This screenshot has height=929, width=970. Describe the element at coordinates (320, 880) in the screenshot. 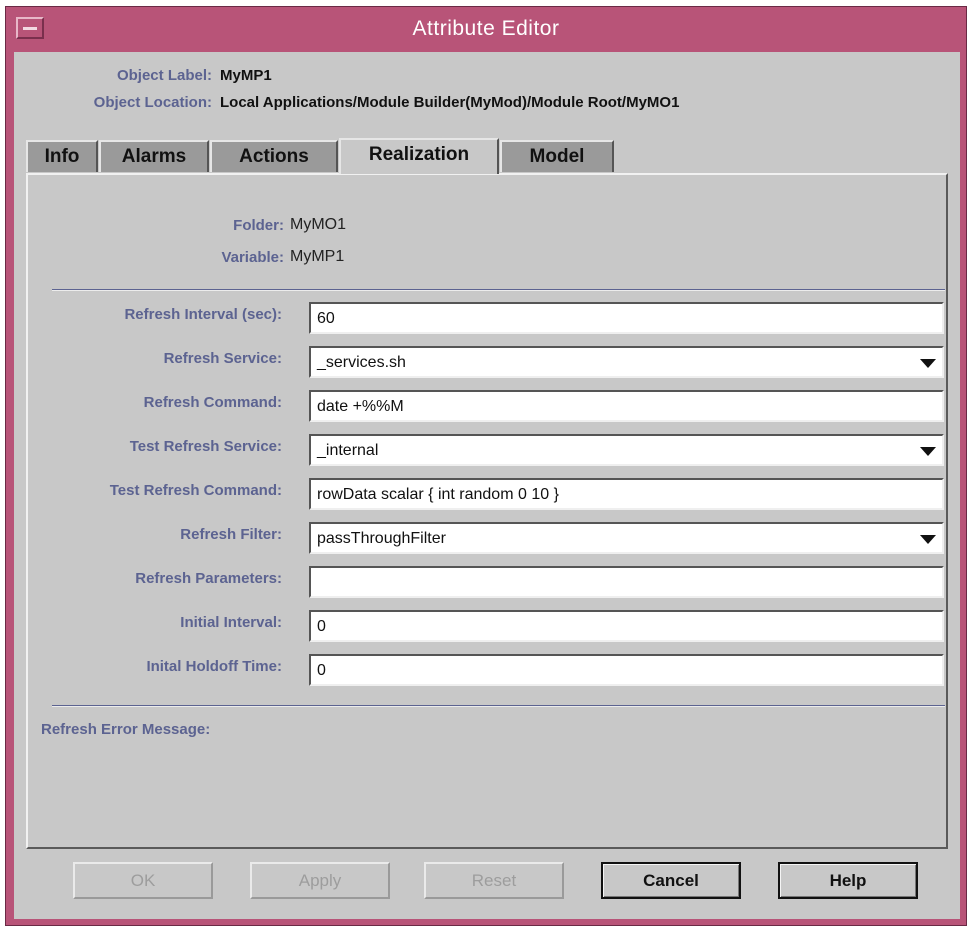

I see `apply-button: Apply` at that location.